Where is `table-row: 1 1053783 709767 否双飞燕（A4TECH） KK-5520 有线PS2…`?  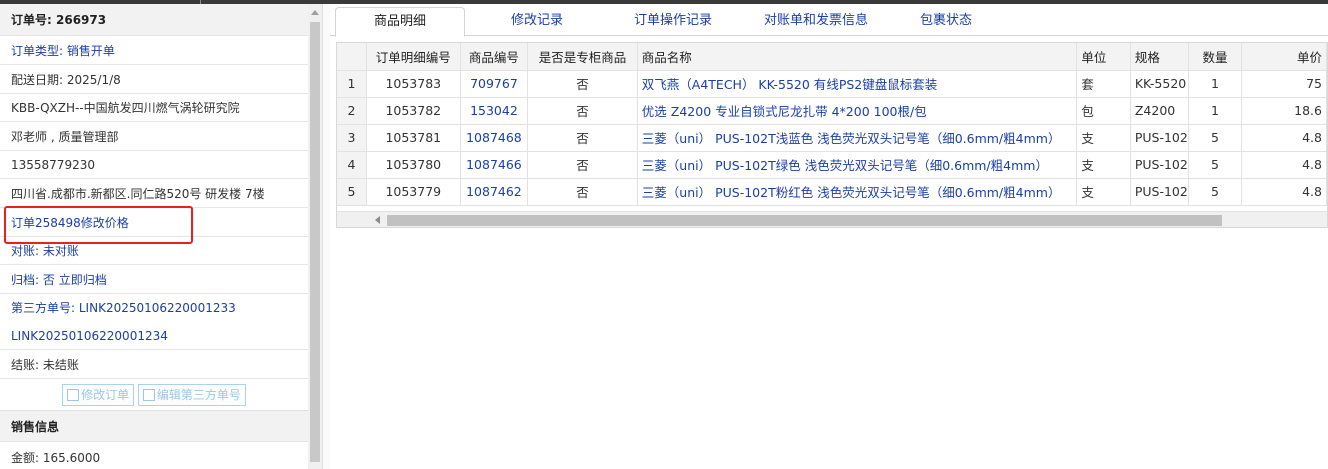
table-row: 1 1053783 709767 否双飞燕（A4TECH） KK-5520 有线PS2… is located at coordinates (832, 84).